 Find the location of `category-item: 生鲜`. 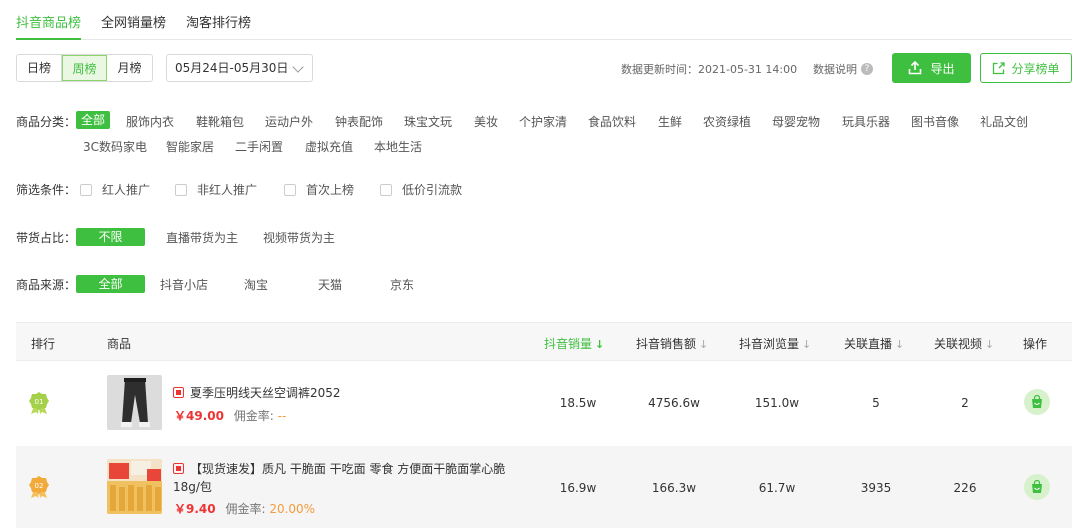

category-item: 生鲜 is located at coordinates (670, 121).